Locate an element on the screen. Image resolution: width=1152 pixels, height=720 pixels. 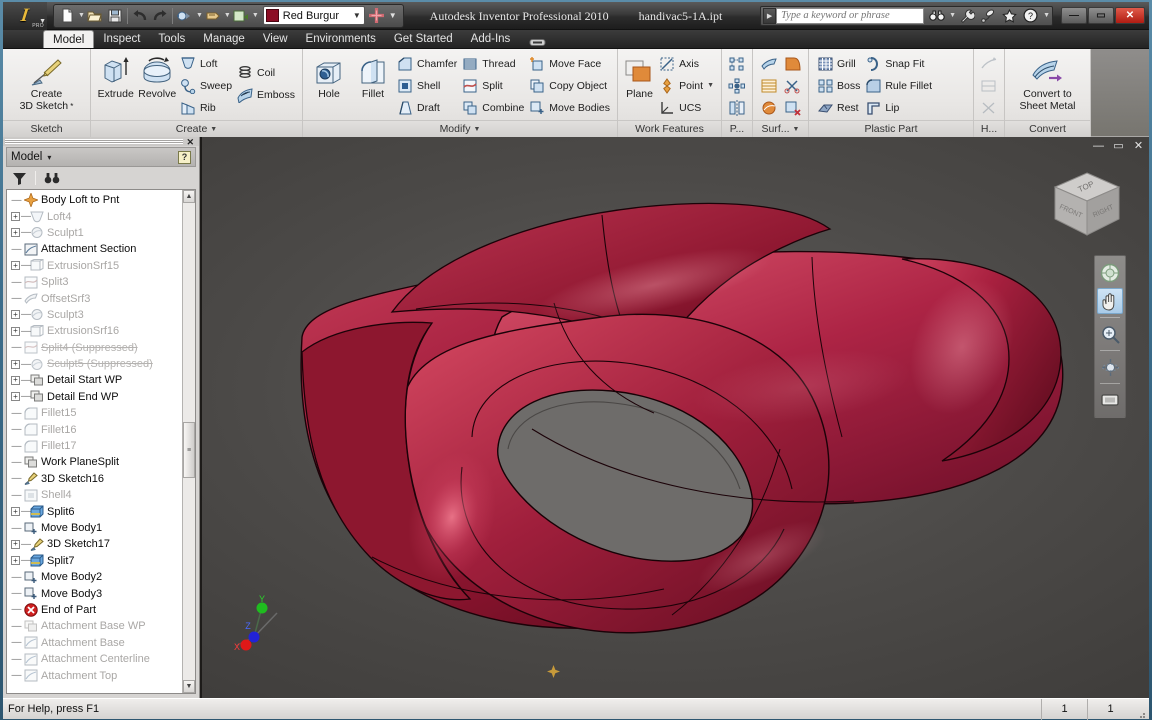
snap-fit-button: Snap Fit is located at coordinates (899, 63).